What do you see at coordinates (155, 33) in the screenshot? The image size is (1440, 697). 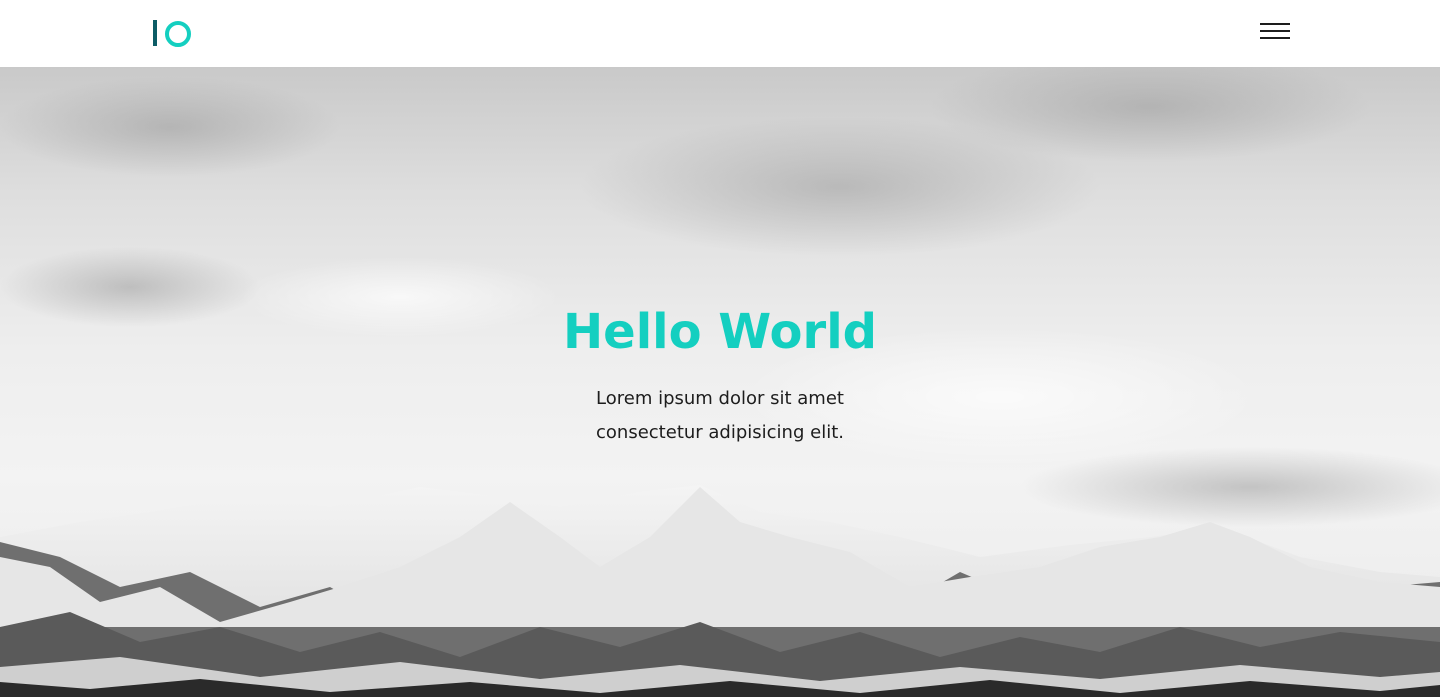 I see `logo-bar` at bounding box center [155, 33].